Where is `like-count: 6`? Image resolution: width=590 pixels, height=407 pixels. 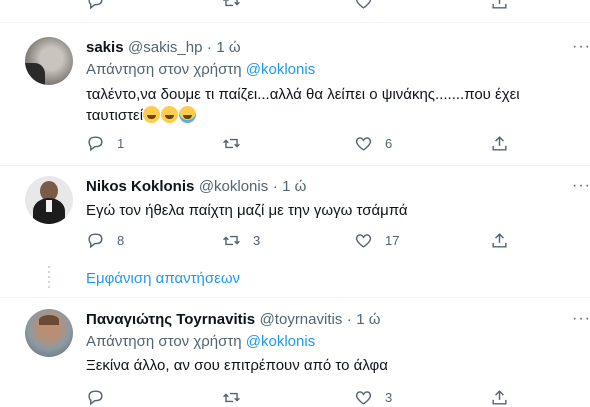
like-count: 6 is located at coordinates (389, 143).